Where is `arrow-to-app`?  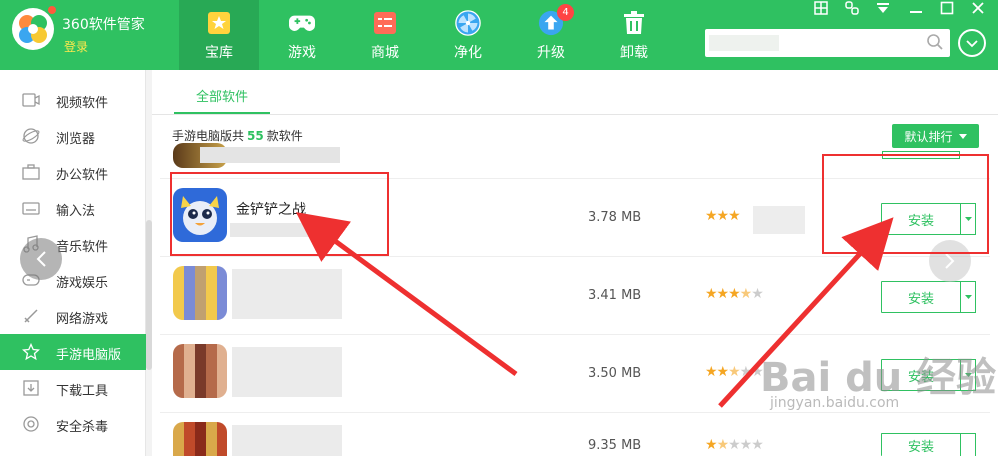
arrow-to-app is located at coordinates (406, 294).